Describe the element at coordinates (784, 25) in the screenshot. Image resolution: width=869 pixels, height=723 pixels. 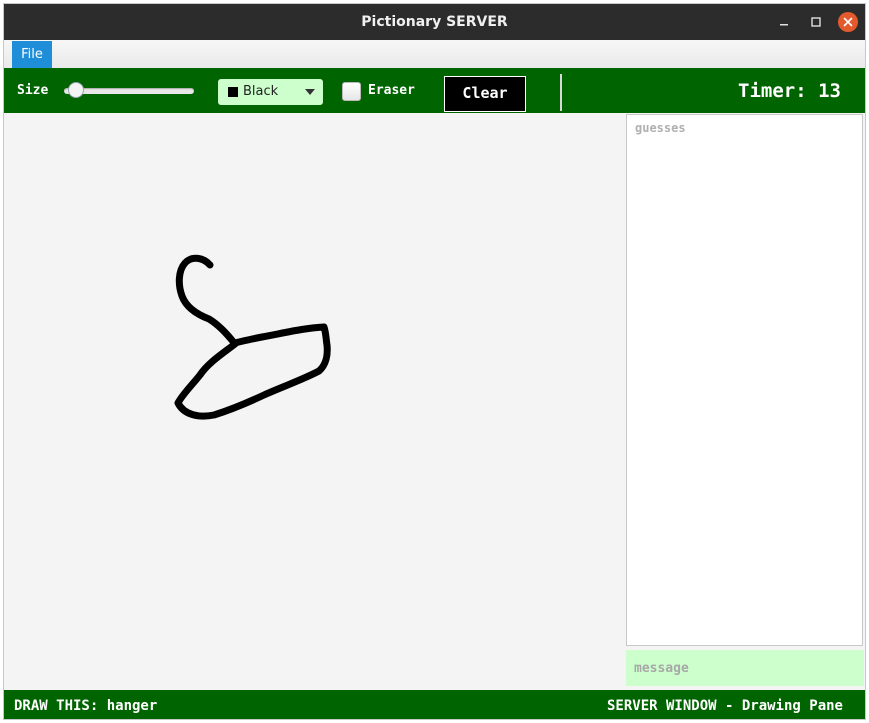
I see `minimize-icon` at that location.